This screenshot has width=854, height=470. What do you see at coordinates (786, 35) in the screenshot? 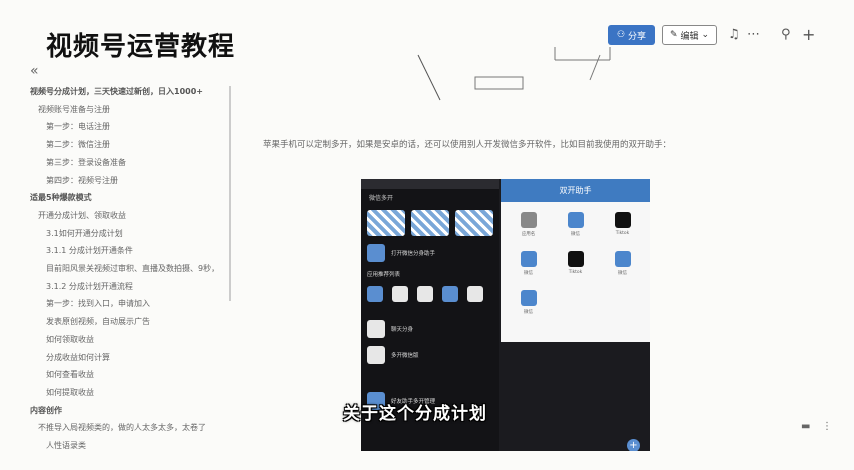
I see `search-icon: ⚲` at bounding box center [786, 35].